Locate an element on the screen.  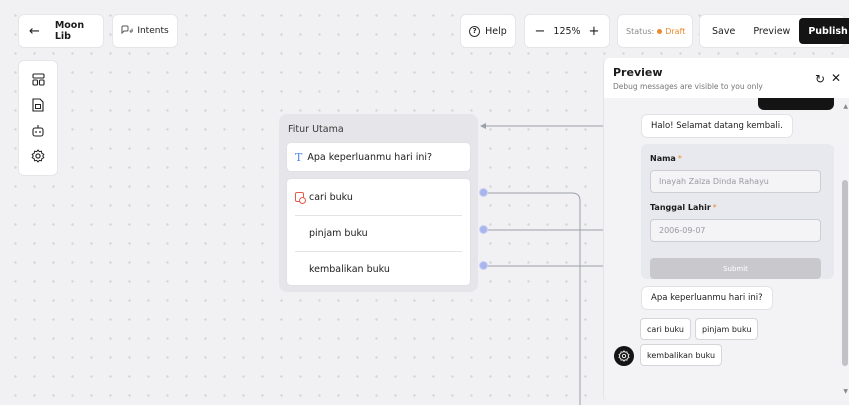
help-button: ? Help is located at coordinates (488, 31).